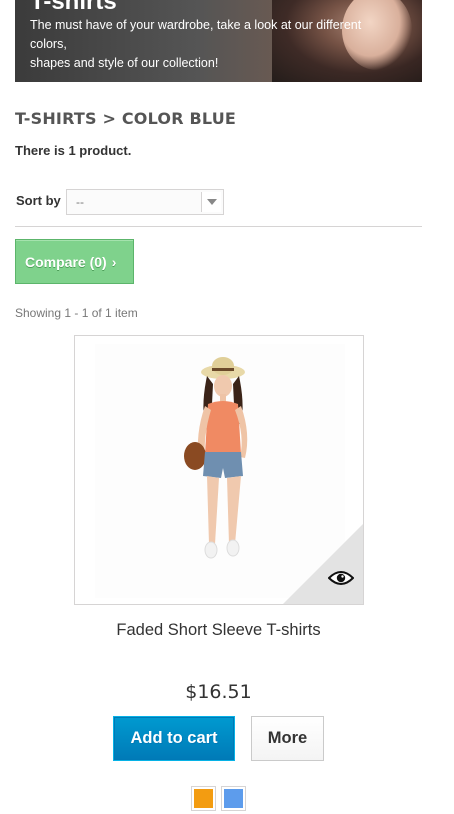 Image resolution: width=454 pixels, height=814 pixels. Describe the element at coordinates (218, 630) in the screenshot. I see `product-name: Faded Short Sleeve T-shirts` at that location.